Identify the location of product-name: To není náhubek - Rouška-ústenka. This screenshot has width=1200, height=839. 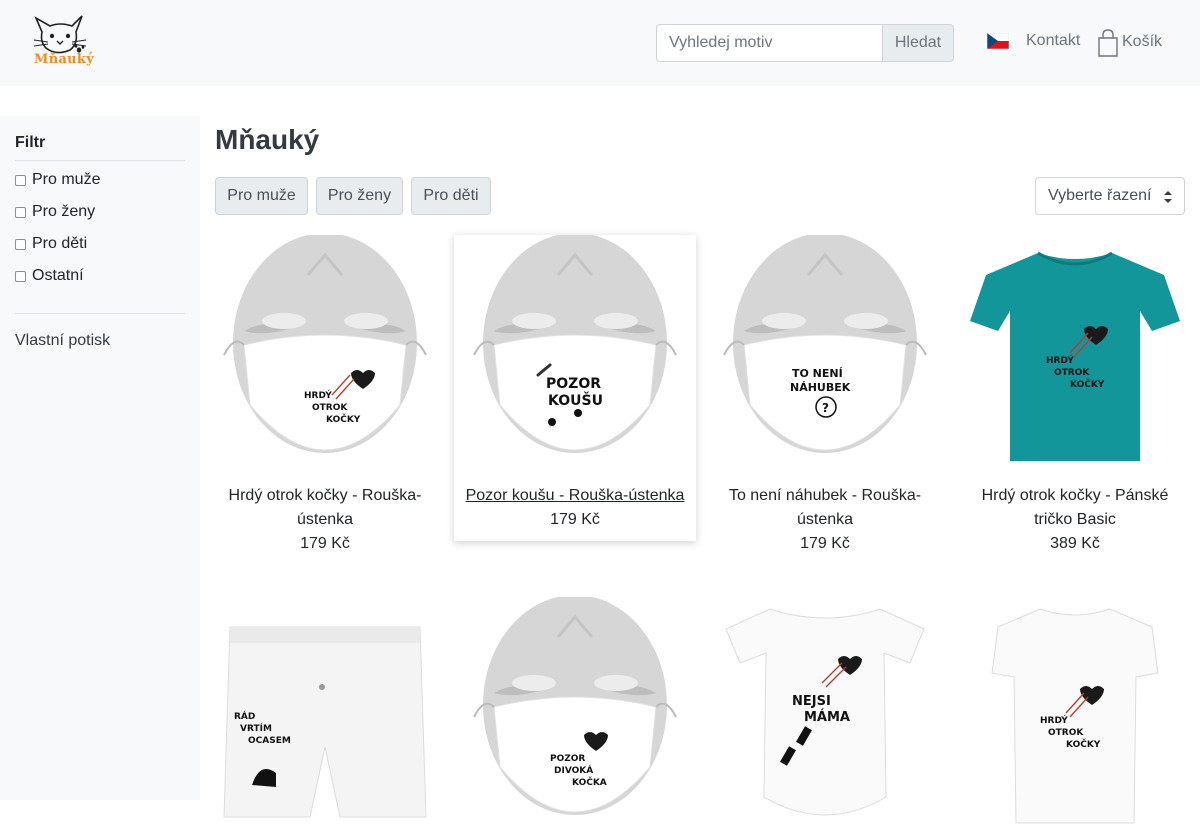
(825, 508).